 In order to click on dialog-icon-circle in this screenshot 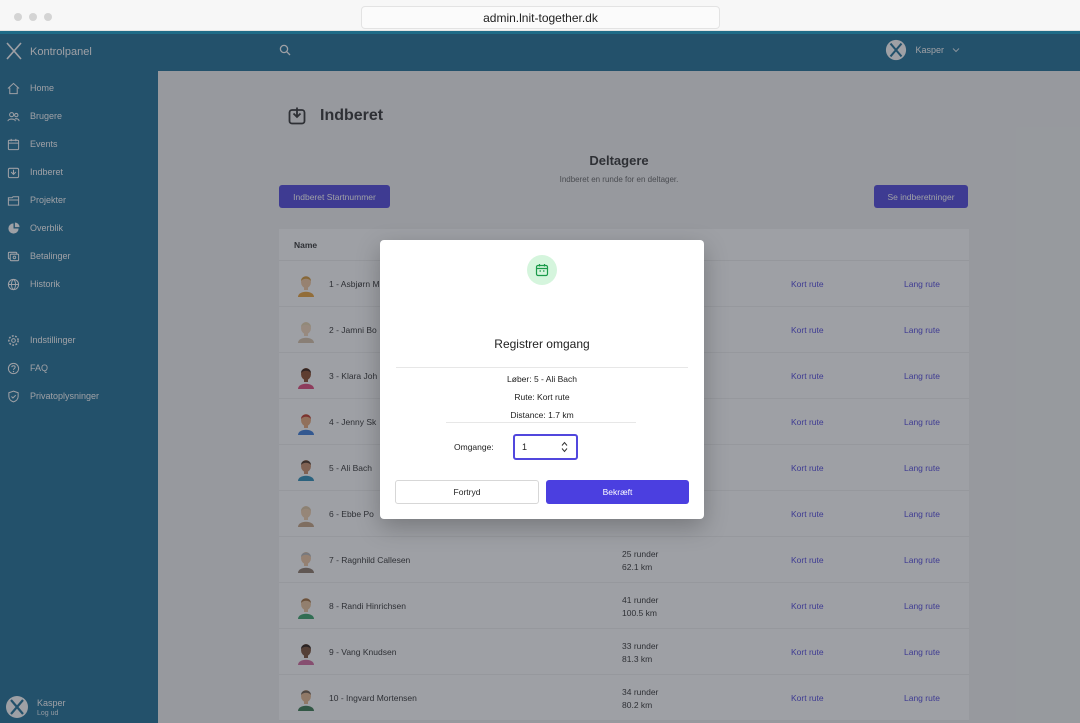, I will do `click(542, 270)`.